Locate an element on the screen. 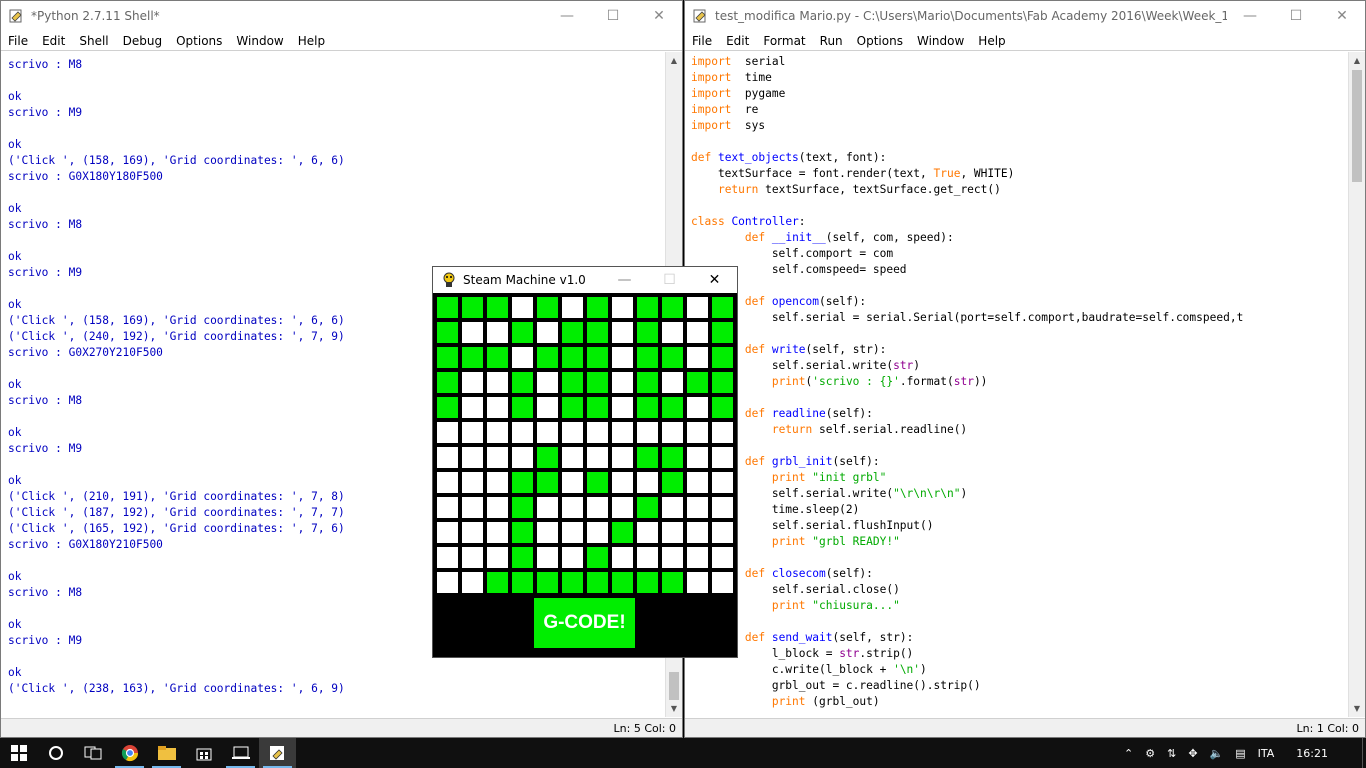 This screenshot has height=768, width=1366. chevron-up-icon: ⌃ is located at coordinates (1128, 753).